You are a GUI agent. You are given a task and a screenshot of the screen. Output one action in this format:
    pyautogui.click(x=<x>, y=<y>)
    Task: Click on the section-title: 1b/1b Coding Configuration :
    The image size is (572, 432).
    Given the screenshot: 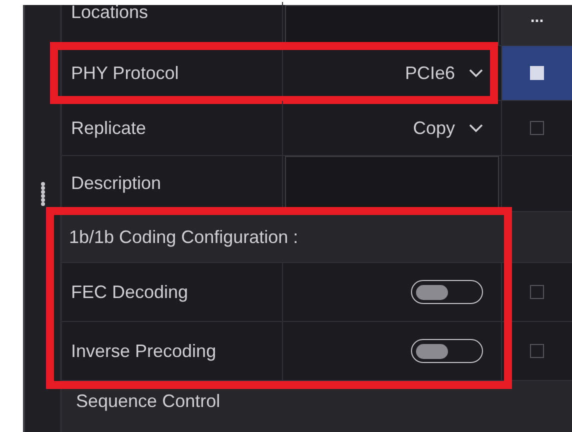 What is the action you would take?
    pyautogui.click(x=183, y=237)
    